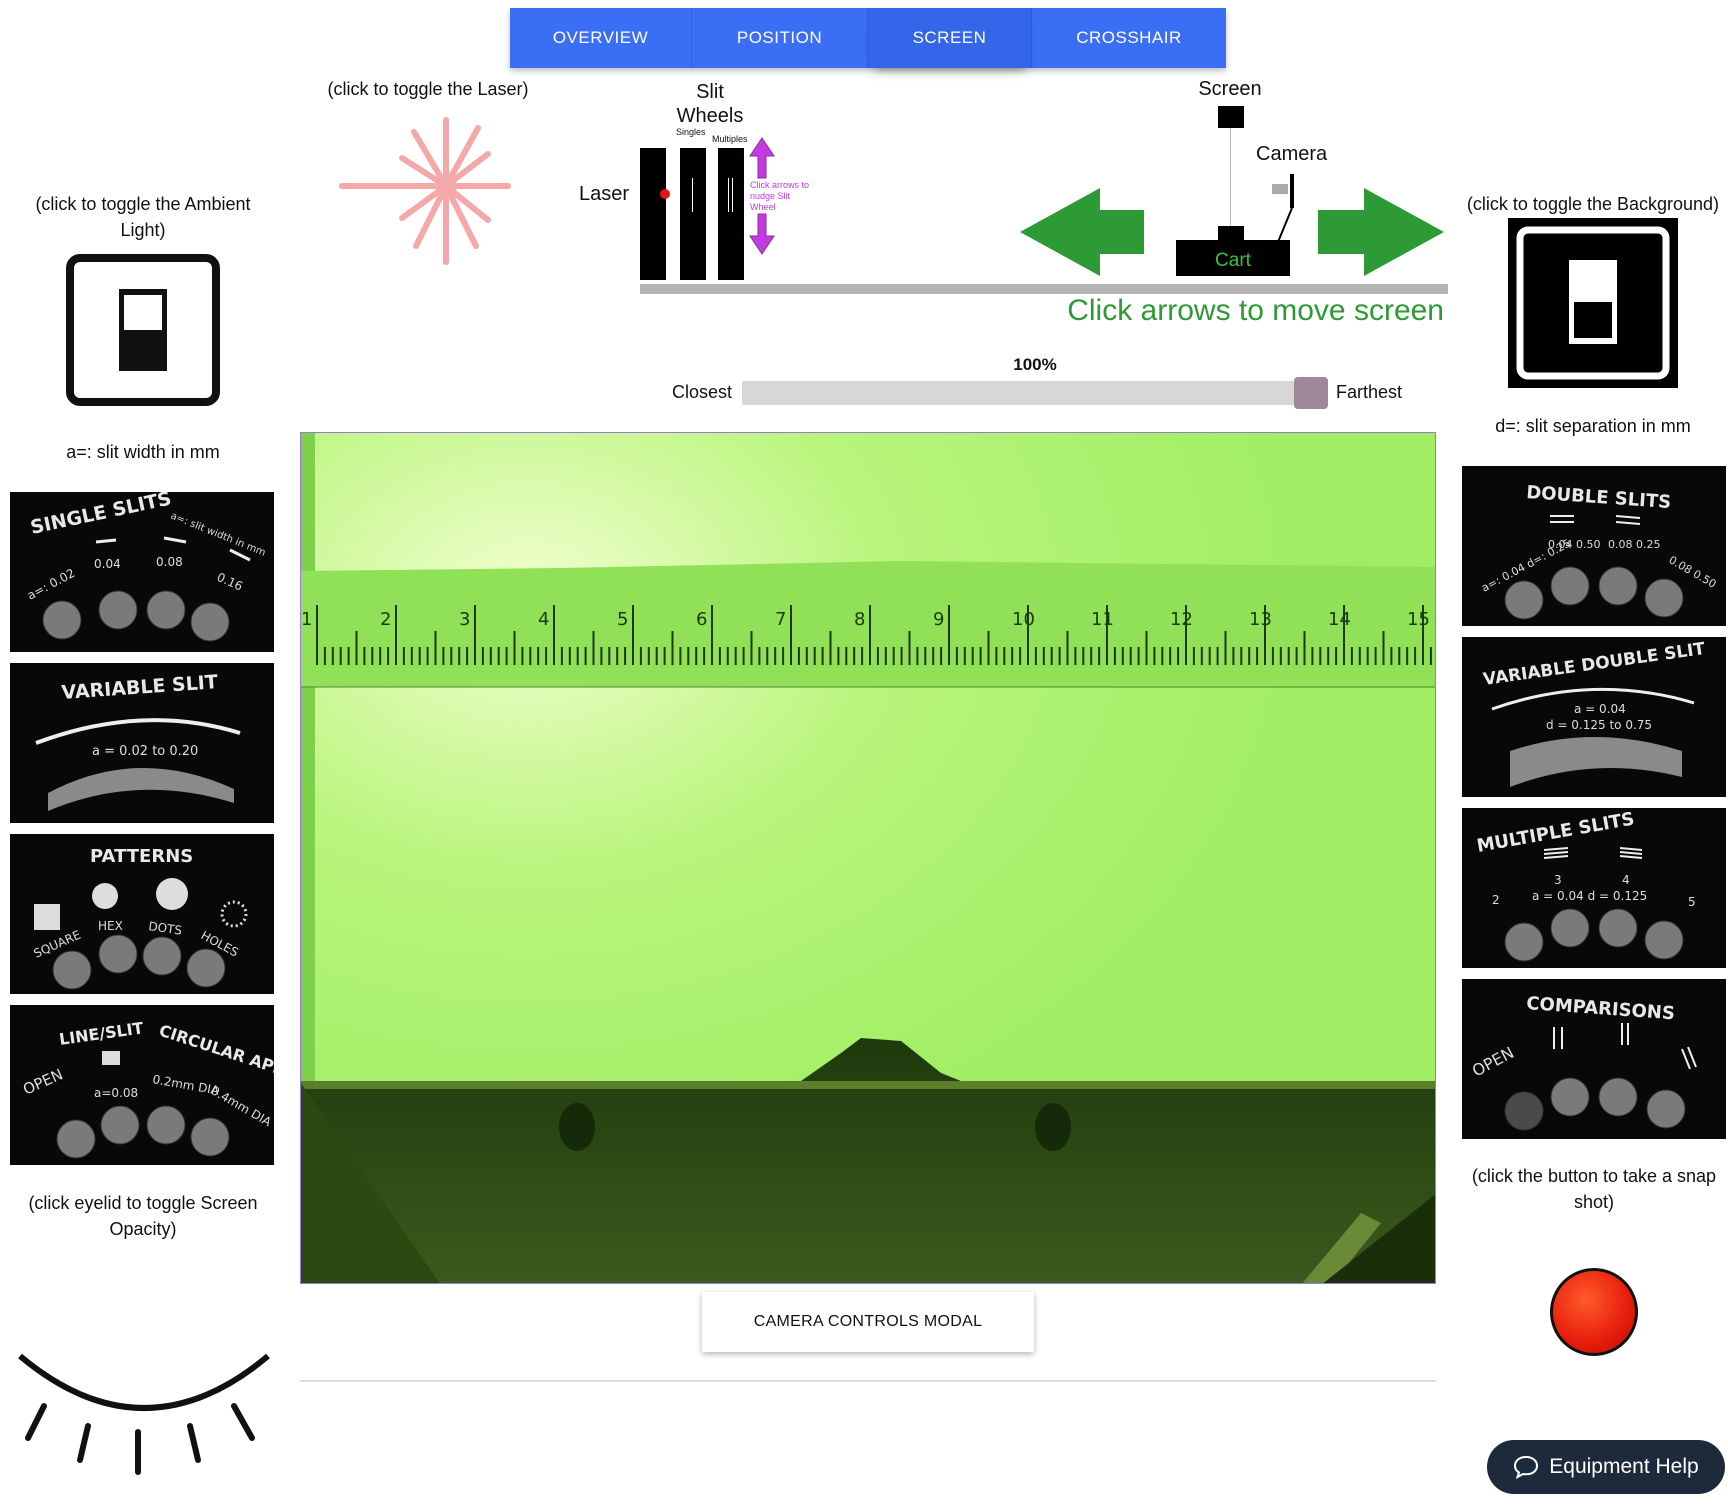 Image resolution: width=1728 pixels, height=1512 pixels. Describe the element at coordinates (1634, 544) in the screenshot. I see `svg-text: 0.08 0.25` at that location.